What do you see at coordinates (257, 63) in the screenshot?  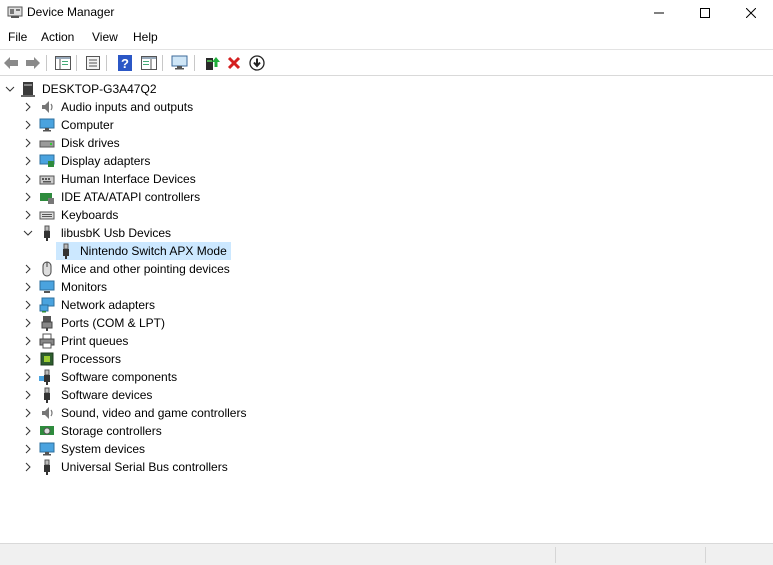 I see `disable-device-button` at bounding box center [257, 63].